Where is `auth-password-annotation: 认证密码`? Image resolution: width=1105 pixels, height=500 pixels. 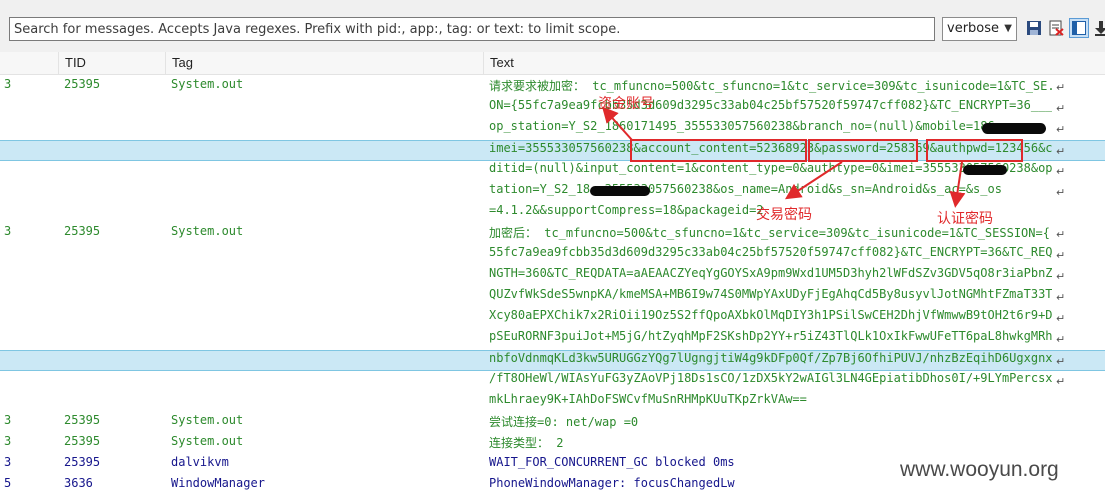 auth-password-annotation: 认证密码 is located at coordinates (965, 219).